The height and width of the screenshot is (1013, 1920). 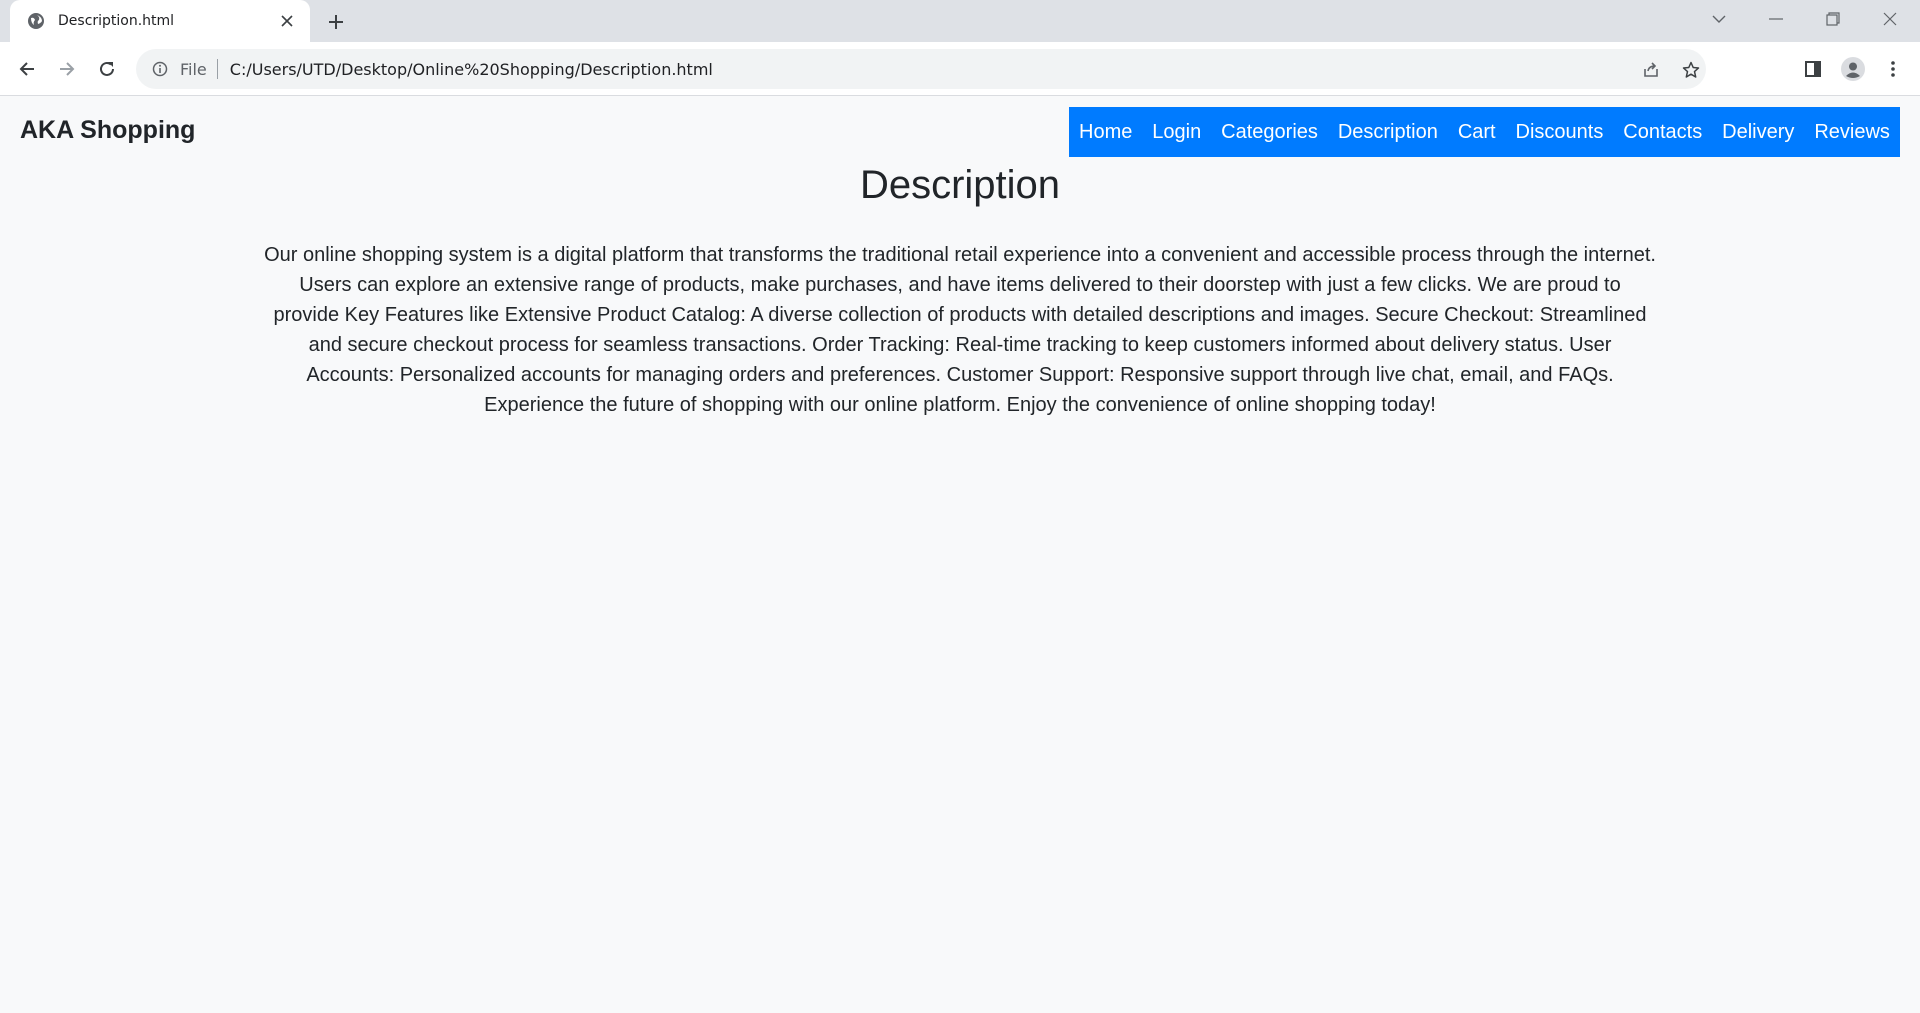 I want to click on globe-icon, so click(x=36, y=21).